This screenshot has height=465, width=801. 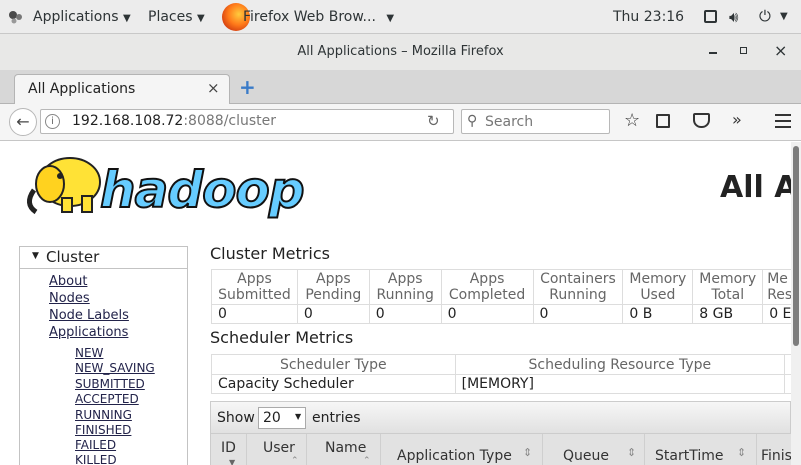 I want to click on table-length-bar: Show 20 ▼ entries, so click(x=500, y=417).